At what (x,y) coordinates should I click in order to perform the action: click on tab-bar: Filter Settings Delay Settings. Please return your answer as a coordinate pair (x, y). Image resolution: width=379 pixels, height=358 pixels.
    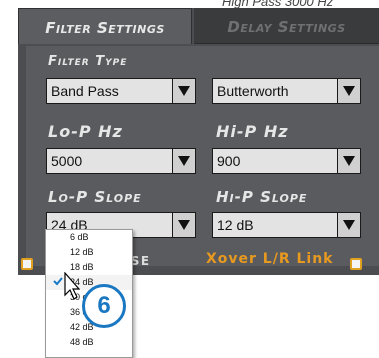
    Looking at the image, I should click on (198, 26).